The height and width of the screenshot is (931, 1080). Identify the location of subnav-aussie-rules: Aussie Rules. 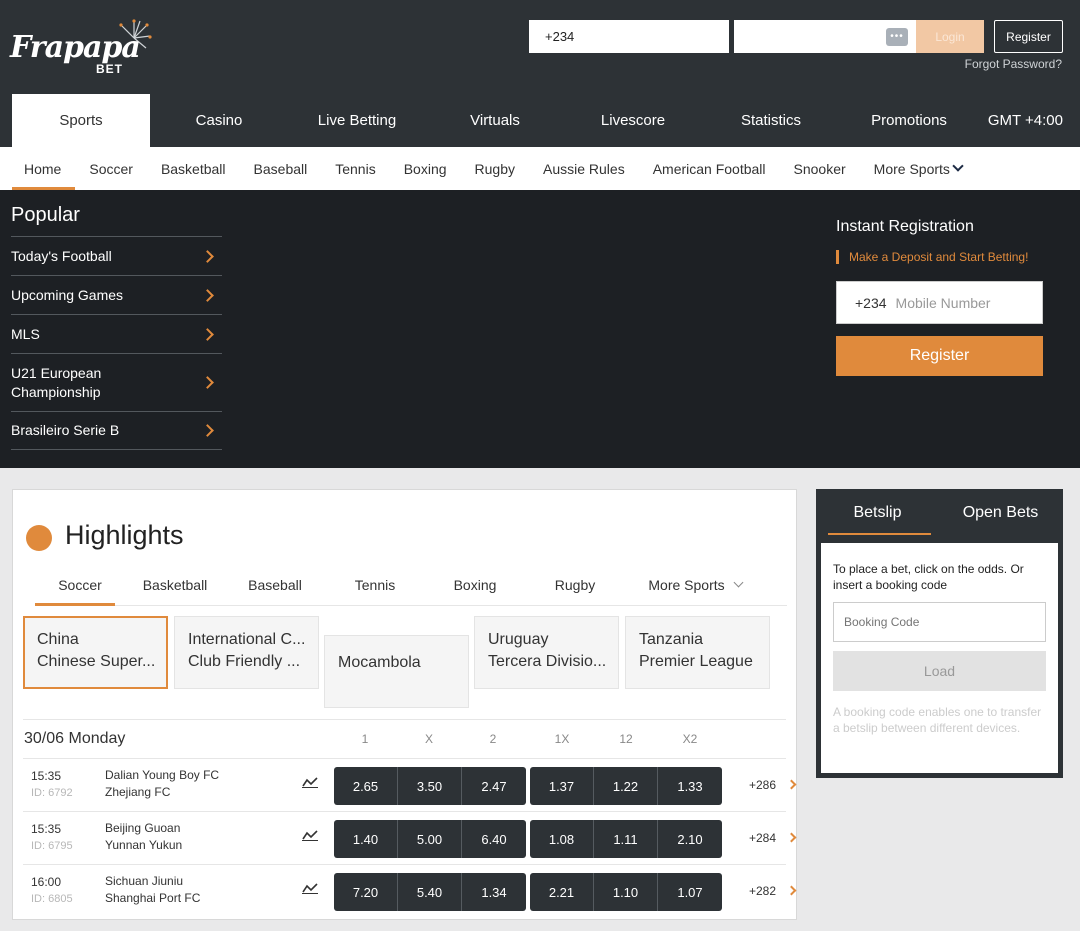
(584, 168).